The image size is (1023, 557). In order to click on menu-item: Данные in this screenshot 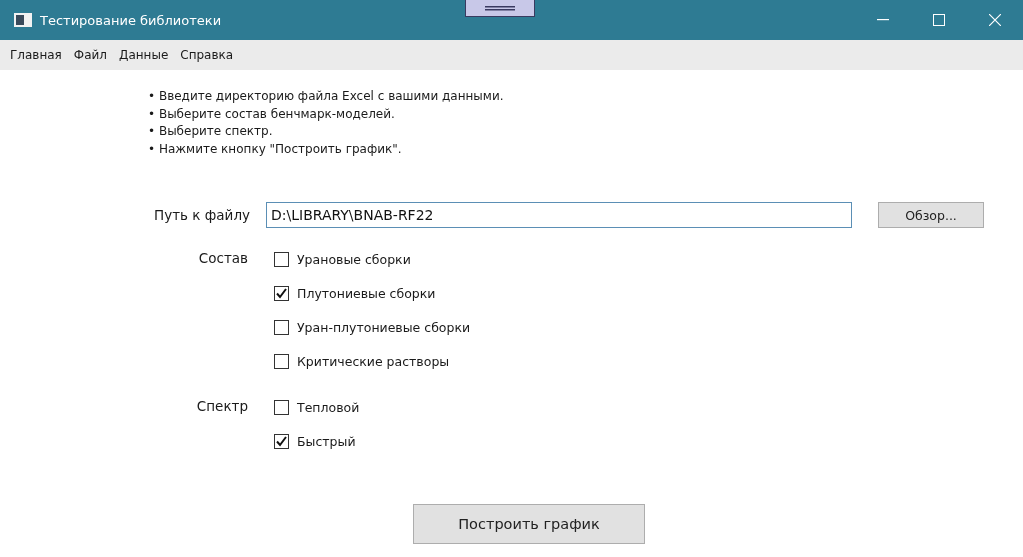, I will do `click(144, 55)`.